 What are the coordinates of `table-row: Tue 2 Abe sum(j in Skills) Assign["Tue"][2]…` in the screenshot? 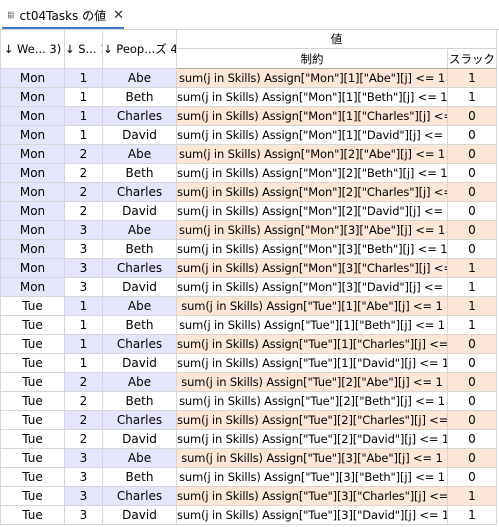 It's located at (248, 382).